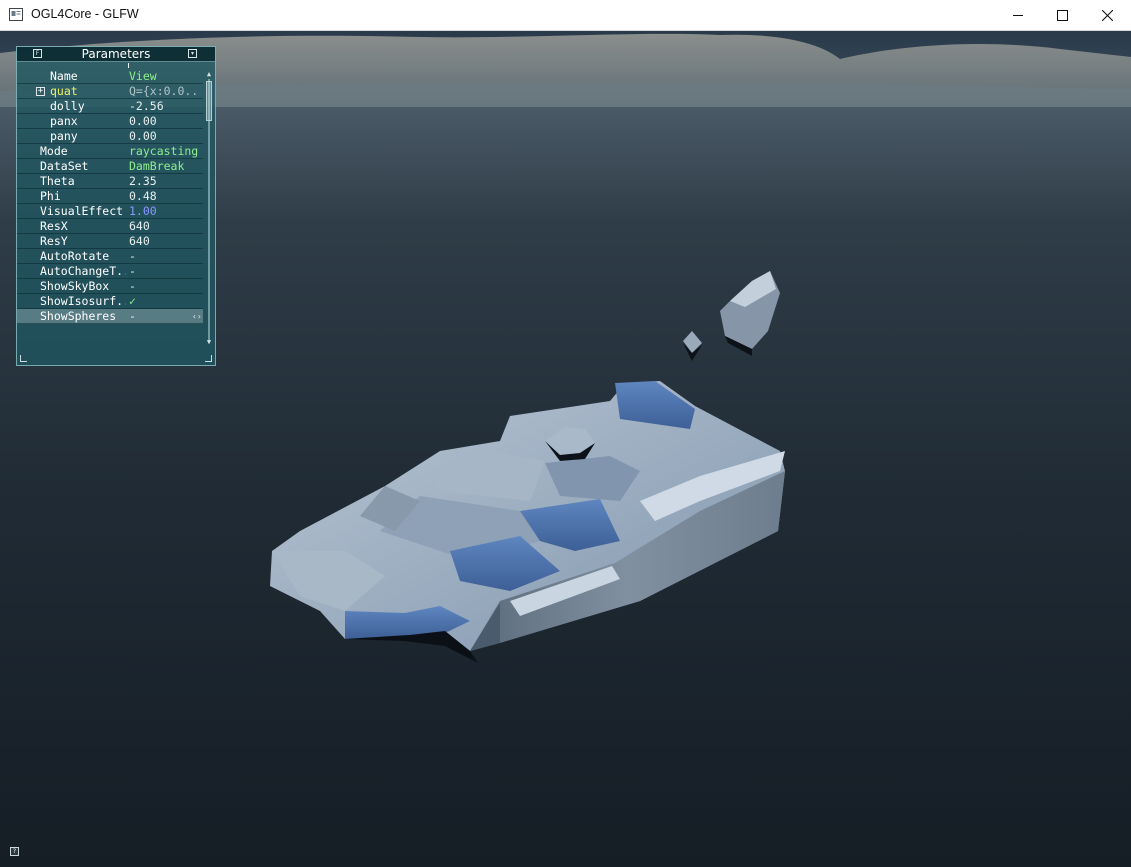 This screenshot has width=1131, height=867. Describe the element at coordinates (75, 256) in the screenshot. I see `parameter-label: AutoRotate` at that location.